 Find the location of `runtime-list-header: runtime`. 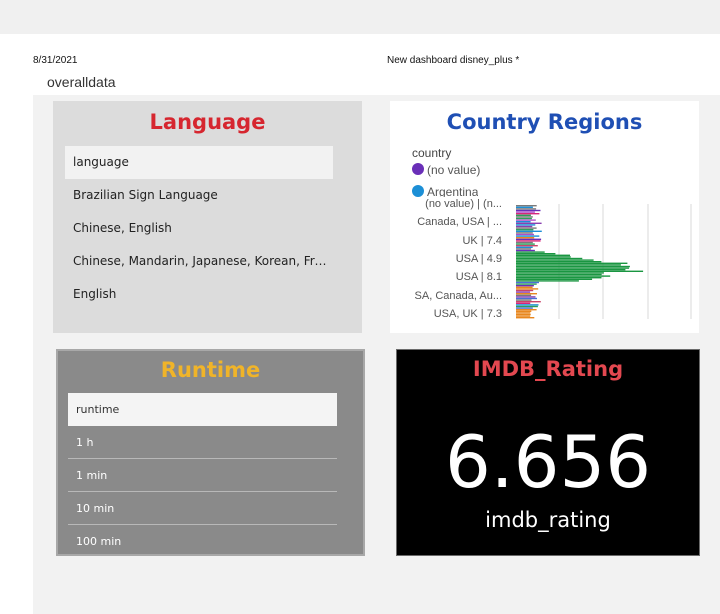

runtime-list-header: runtime is located at coordinates (202, 409).